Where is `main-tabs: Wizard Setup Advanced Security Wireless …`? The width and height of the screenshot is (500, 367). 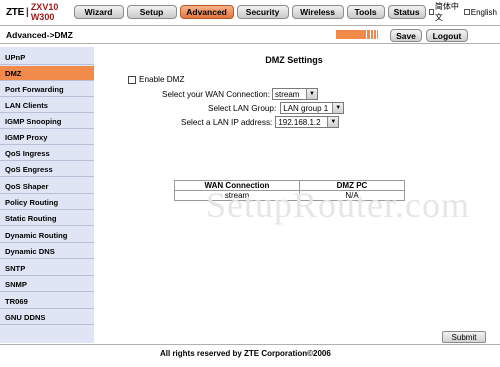
main-tabs: Wizard Setup Advanced Security Wireless … is located at coordinates (249, 12).